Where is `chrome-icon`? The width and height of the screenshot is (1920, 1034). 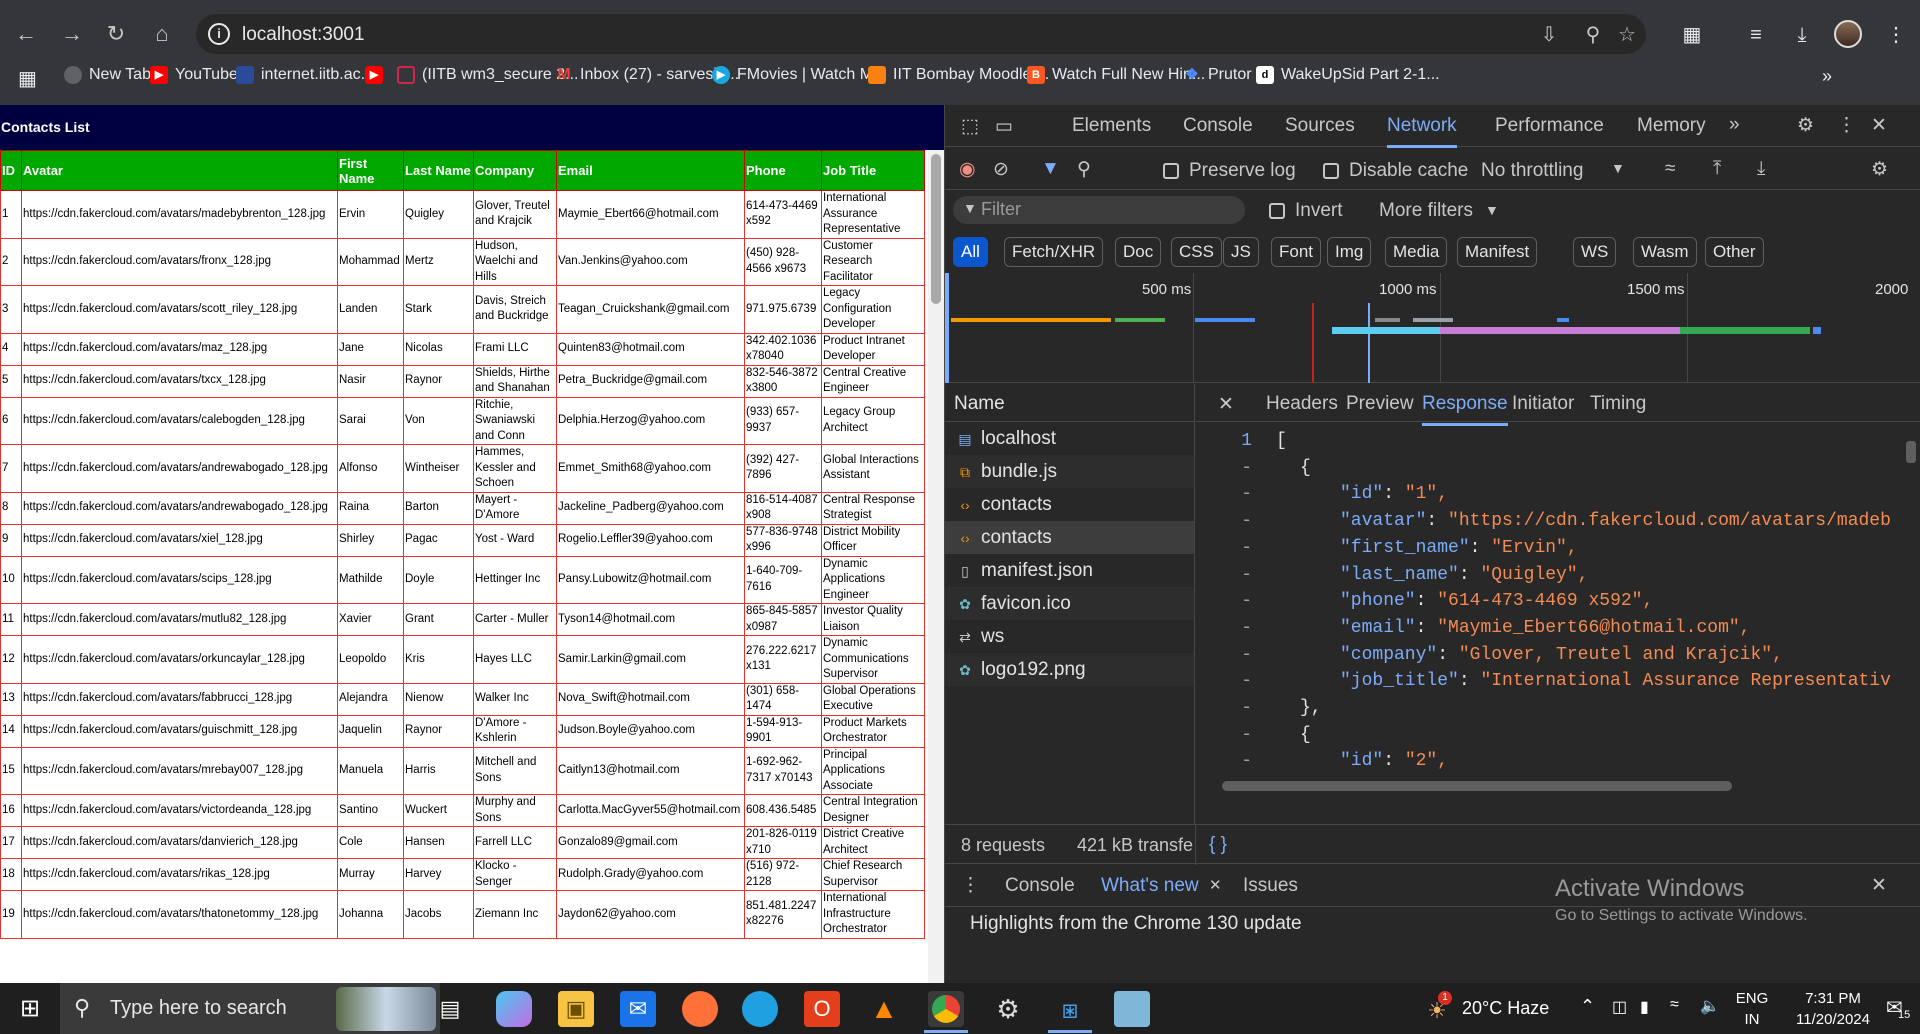 chrome-icon is located at coordinates (946, 1009).